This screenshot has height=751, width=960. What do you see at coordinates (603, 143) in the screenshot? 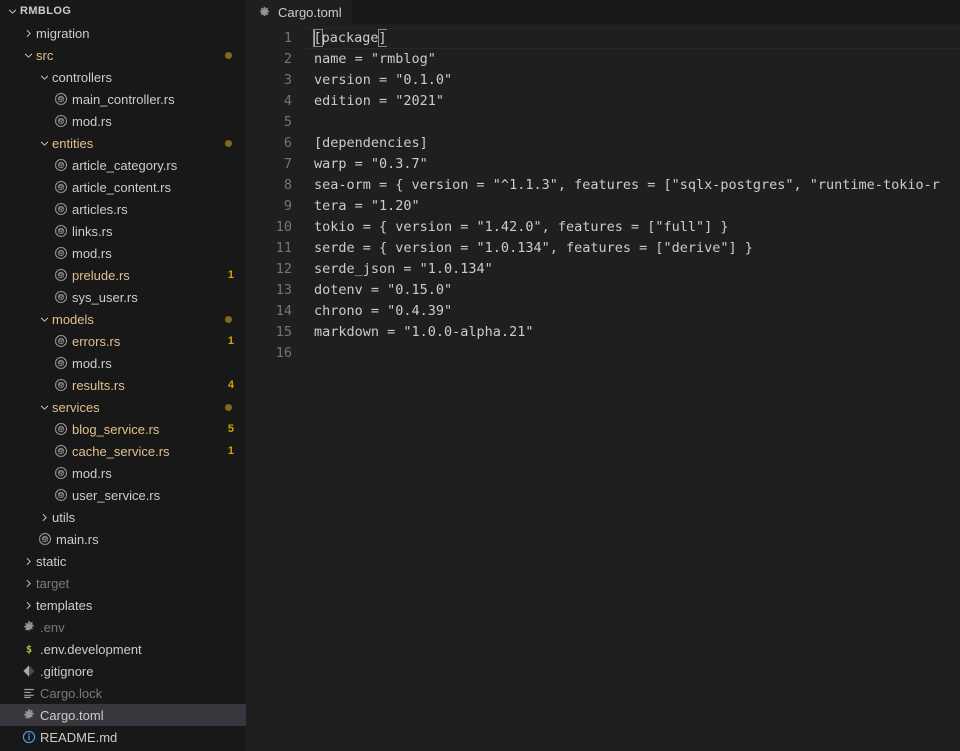
I see `code-line: 6 [dependencies]` at bounding box center [603, 143].